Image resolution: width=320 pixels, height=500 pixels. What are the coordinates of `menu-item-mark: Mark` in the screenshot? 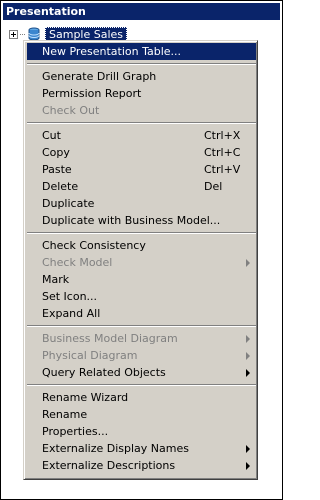 It's located at (141, 279).